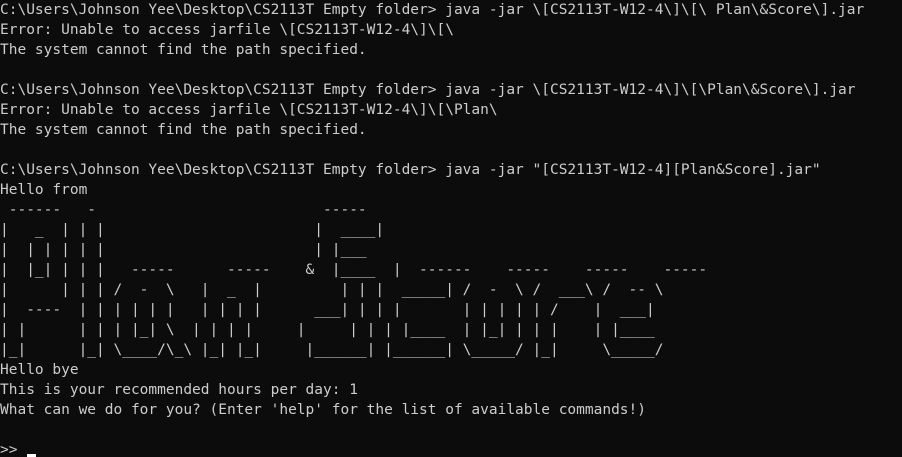  Describe the element at coordinates (451, 448) in the screenshot. I see `input-prompt-row: >>` at that location.